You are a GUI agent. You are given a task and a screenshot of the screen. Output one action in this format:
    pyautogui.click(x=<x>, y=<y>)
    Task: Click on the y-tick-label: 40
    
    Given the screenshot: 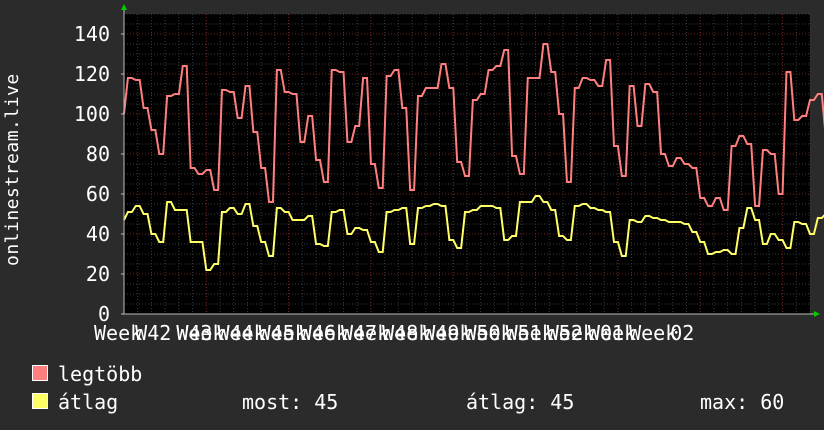 What is the action you would take?
    pyautogui.click(x=98, y=234)
    